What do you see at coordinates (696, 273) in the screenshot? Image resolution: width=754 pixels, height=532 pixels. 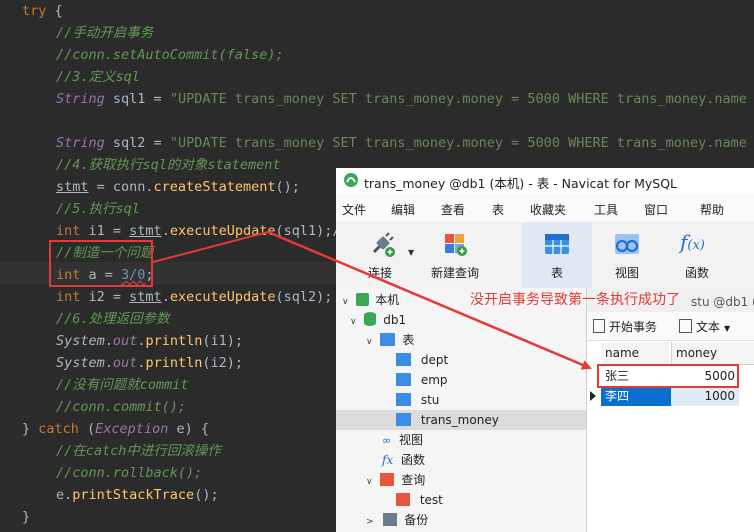 I see `function-label: 函数` at bounding box center [696, 273].